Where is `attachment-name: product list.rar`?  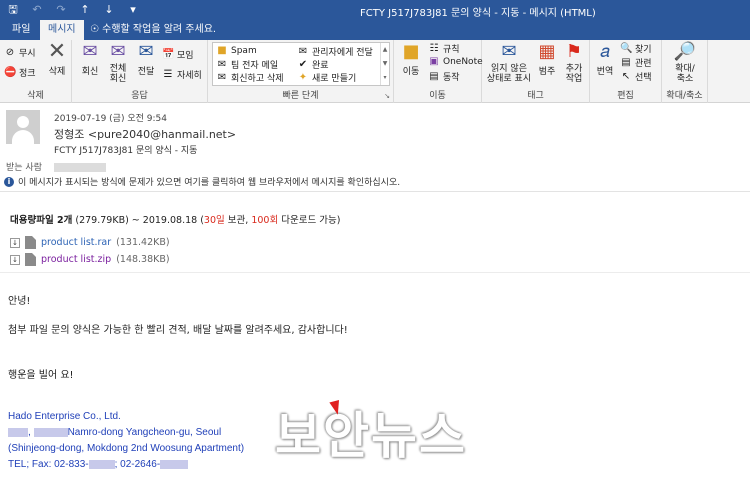
attachment-name: product list.rar is located at coordinates (76, 242).